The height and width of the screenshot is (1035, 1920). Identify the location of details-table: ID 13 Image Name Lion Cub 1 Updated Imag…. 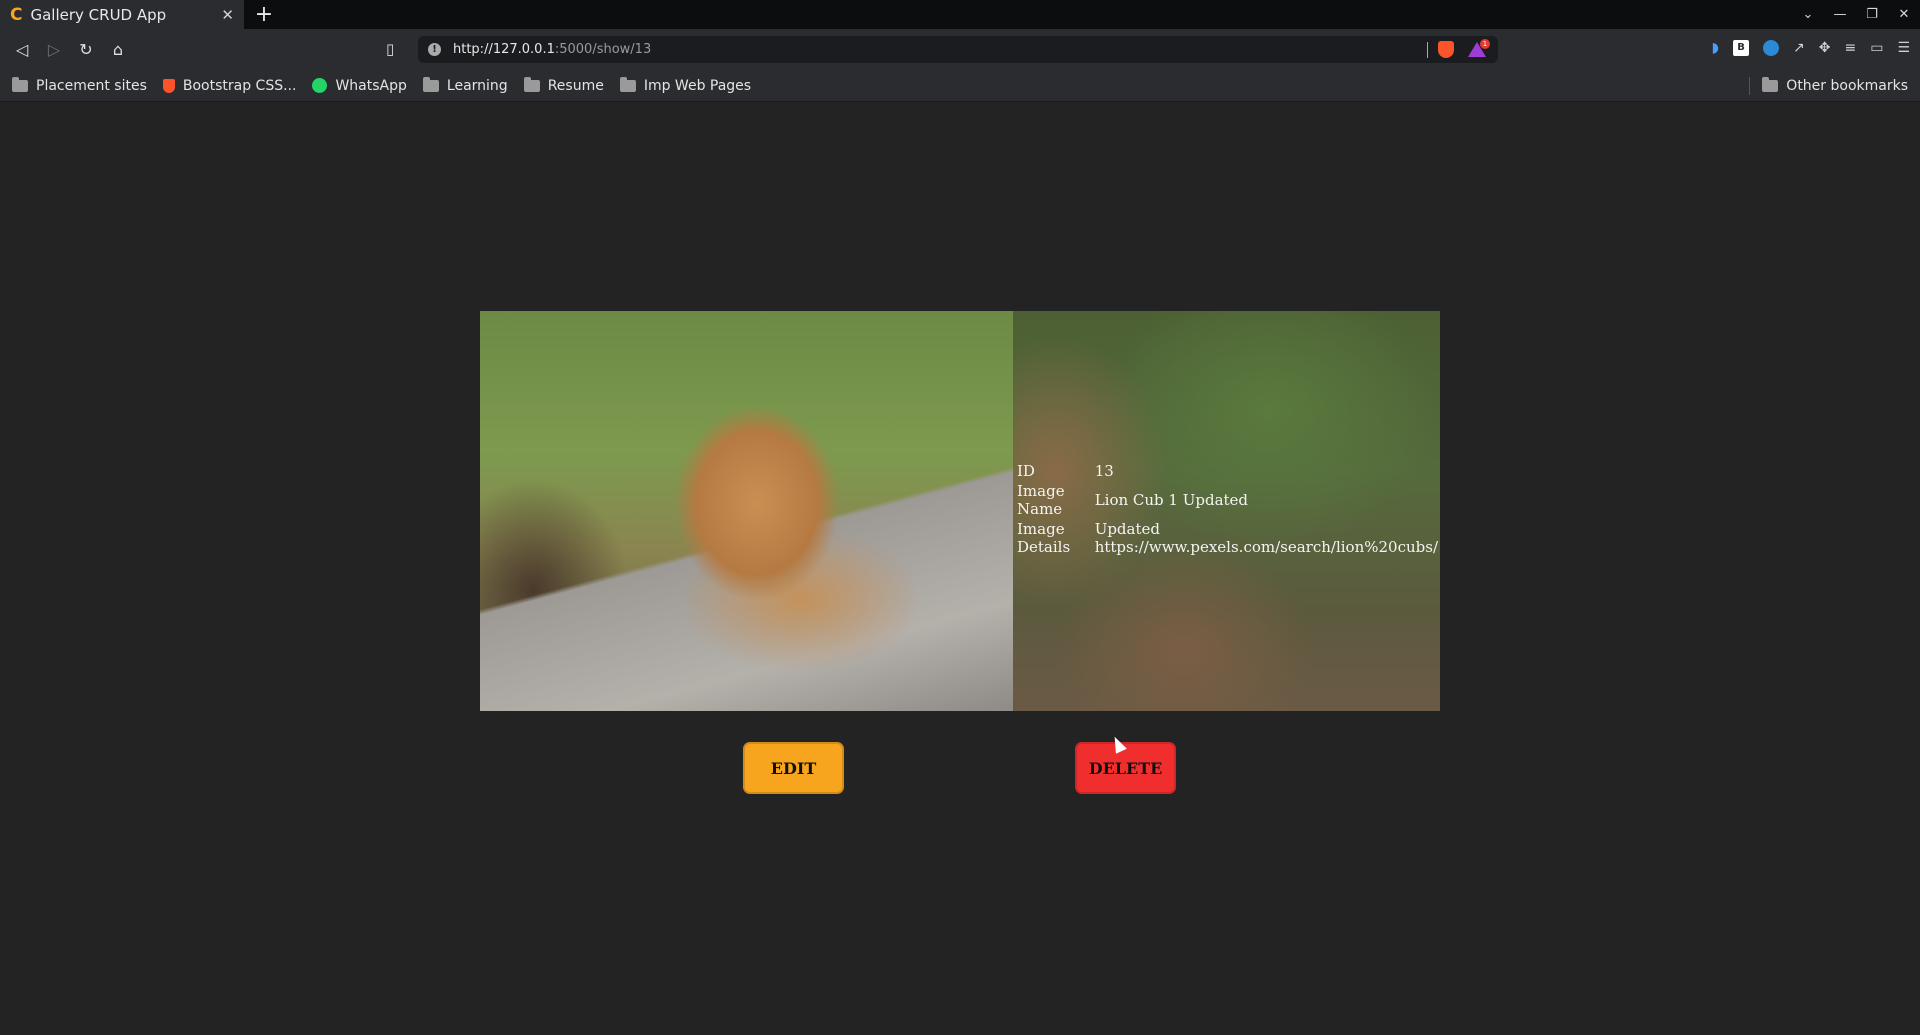
(1227, 509).